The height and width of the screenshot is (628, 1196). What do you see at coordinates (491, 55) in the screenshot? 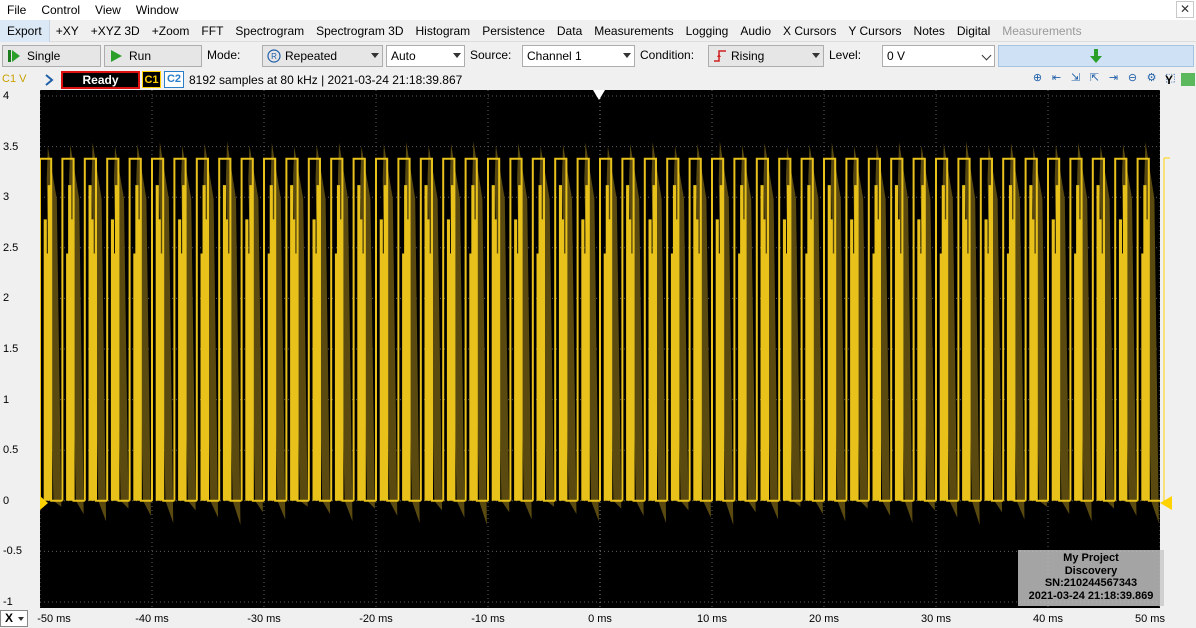
I see `source-label: Source:` at bounding box center [491, 55].